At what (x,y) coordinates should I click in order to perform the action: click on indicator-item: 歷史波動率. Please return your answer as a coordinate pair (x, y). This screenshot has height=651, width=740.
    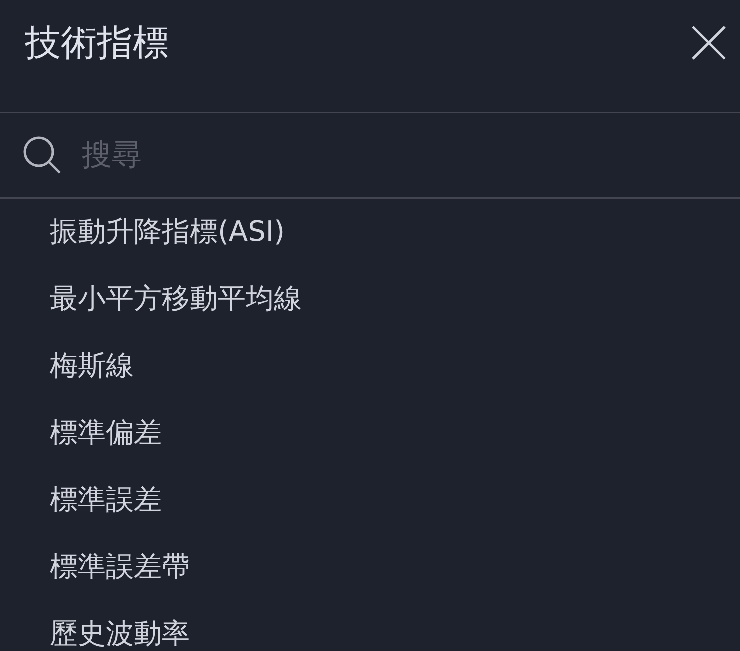
    Looking at the image, I should click on (120, 632).